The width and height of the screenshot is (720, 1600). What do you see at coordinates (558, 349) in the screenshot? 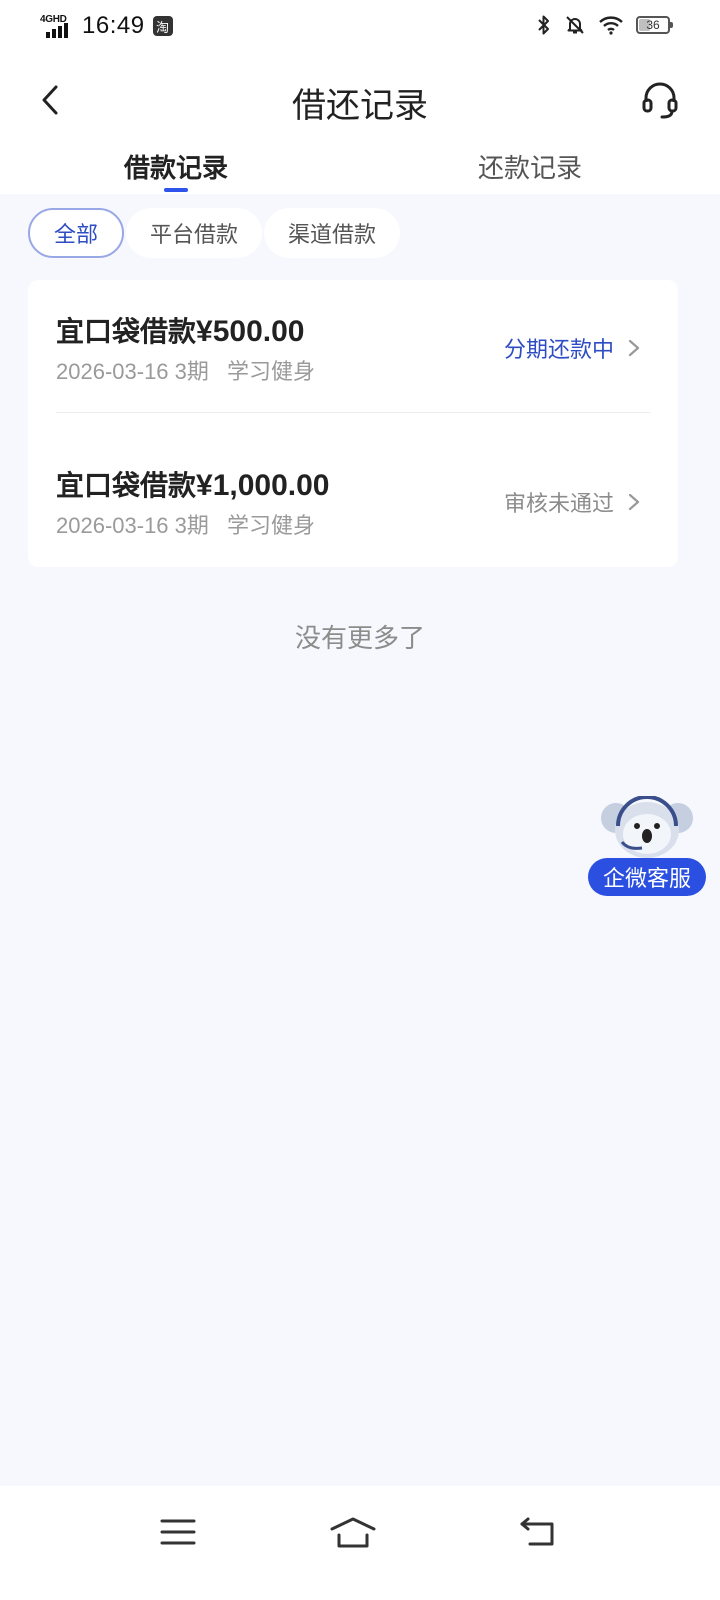
I see `loan-status-text: 分期还款中` at bounding box center [558, 349].